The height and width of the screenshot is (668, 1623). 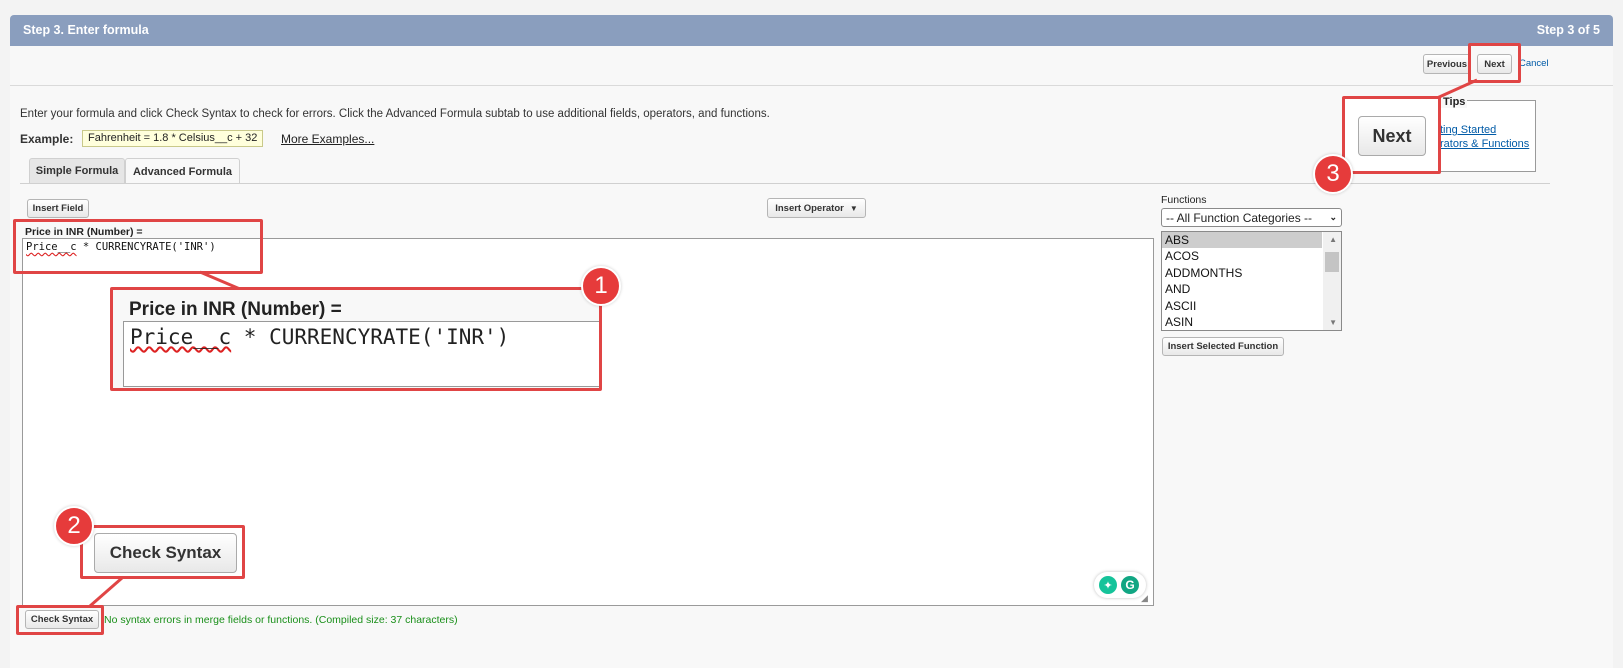 What do you see at coordinates (74, 526) in the screenshot?
I see `callout-badge-2: 2` at bounding box center [74, 526].